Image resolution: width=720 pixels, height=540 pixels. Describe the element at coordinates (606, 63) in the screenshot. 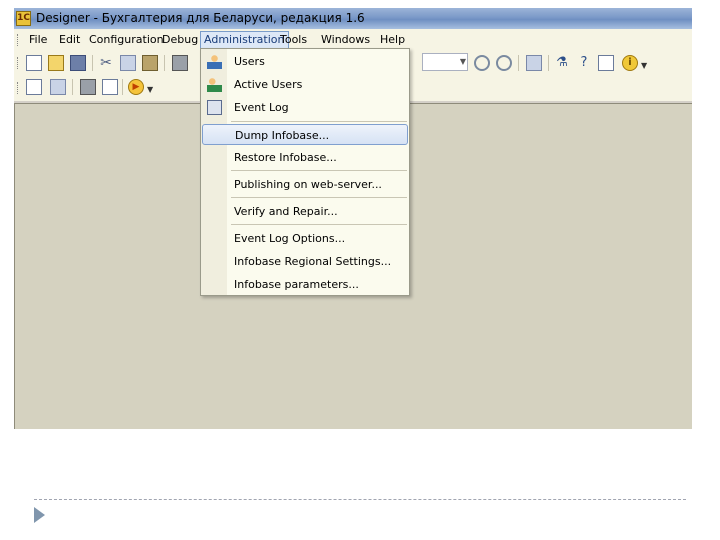

I see `help-contents-icon` at that location.